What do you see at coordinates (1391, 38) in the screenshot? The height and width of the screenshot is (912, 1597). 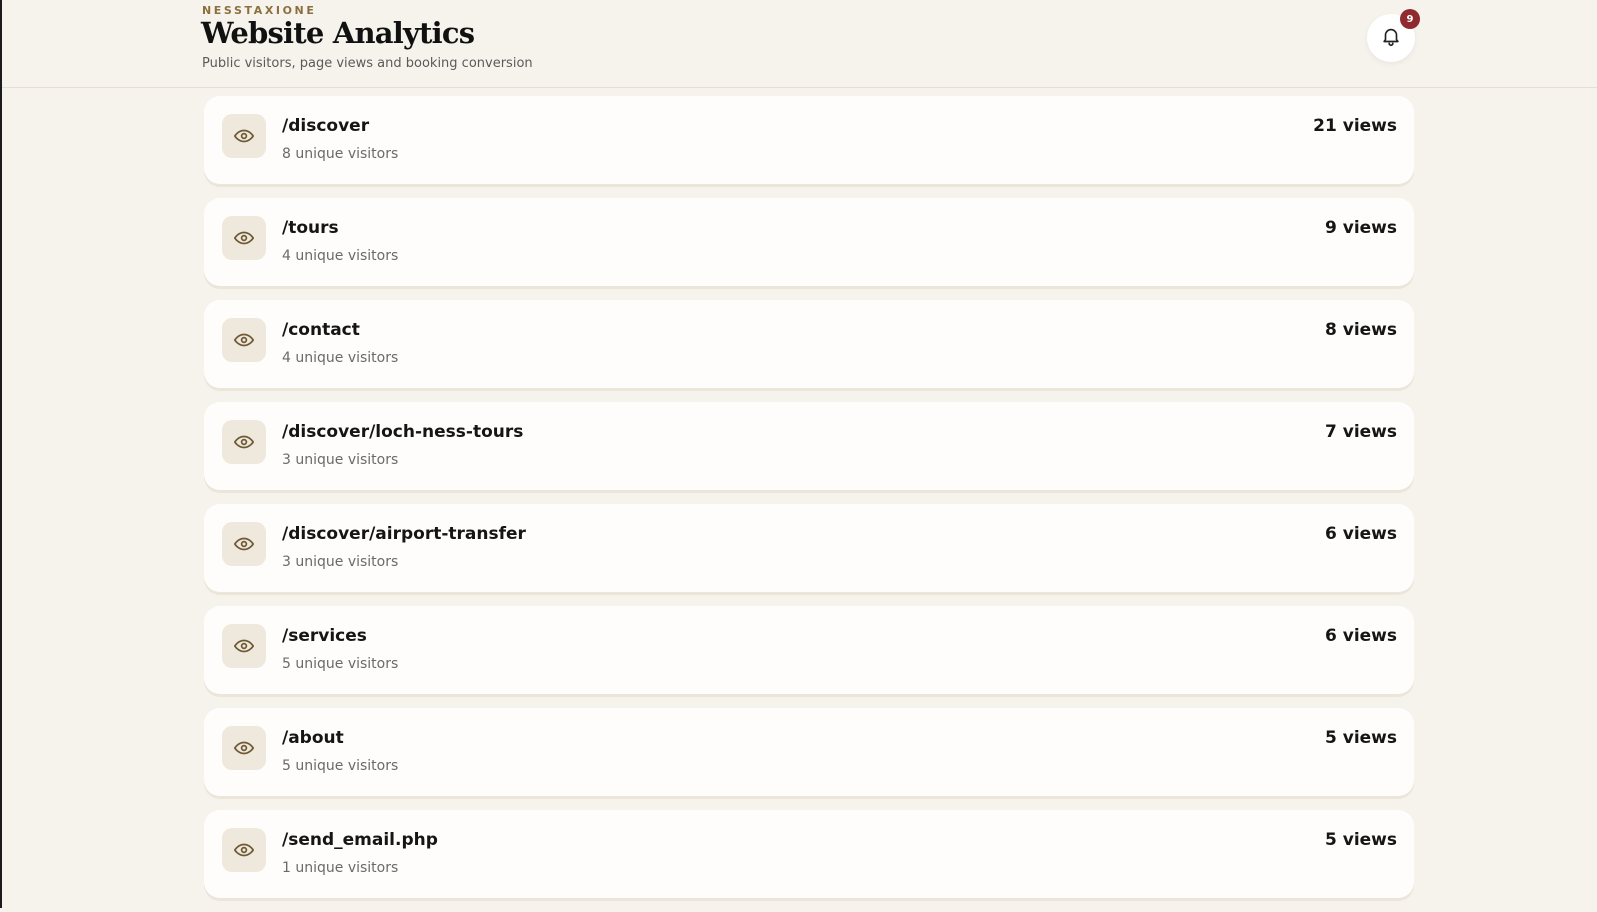 I see `bell-icon` at bounding box center [1391, 38].